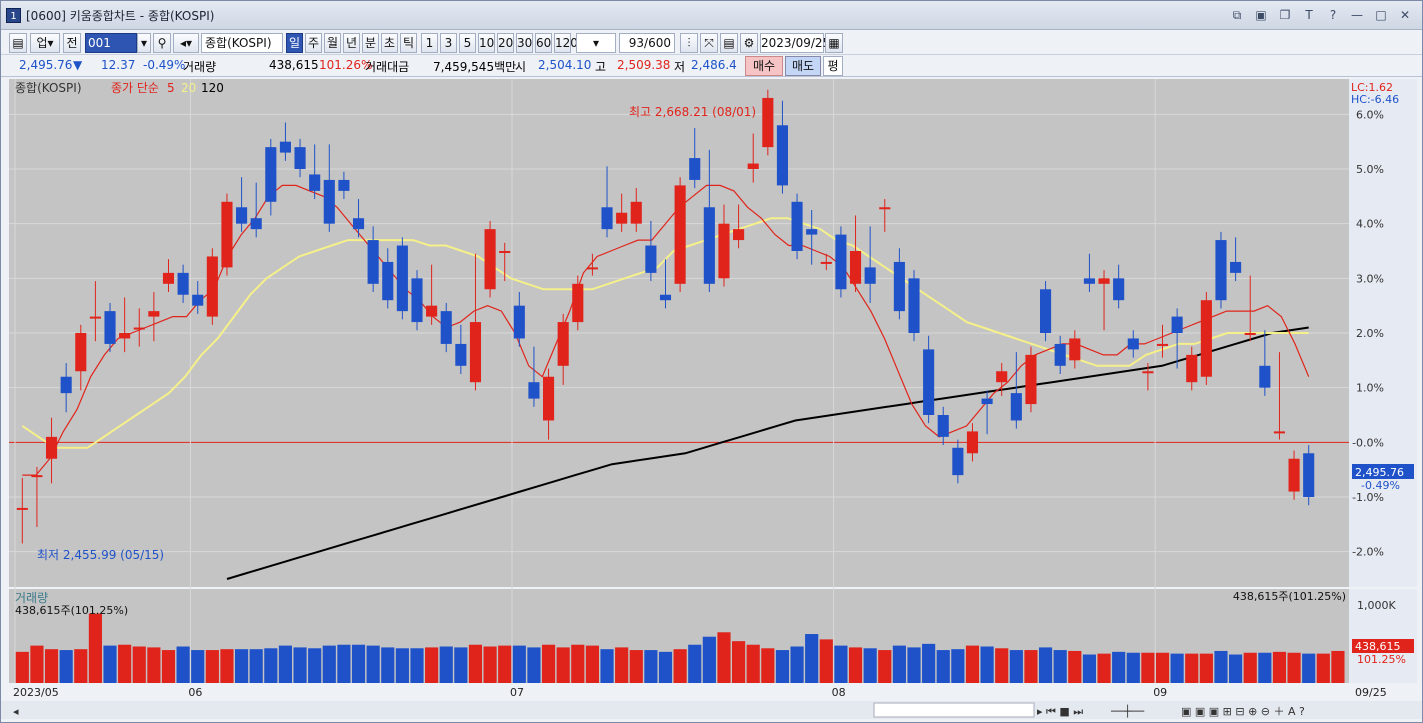 This screenshot has height=723, width=1423. I want to click on open-value: 2,504.10, so click(565, 65).